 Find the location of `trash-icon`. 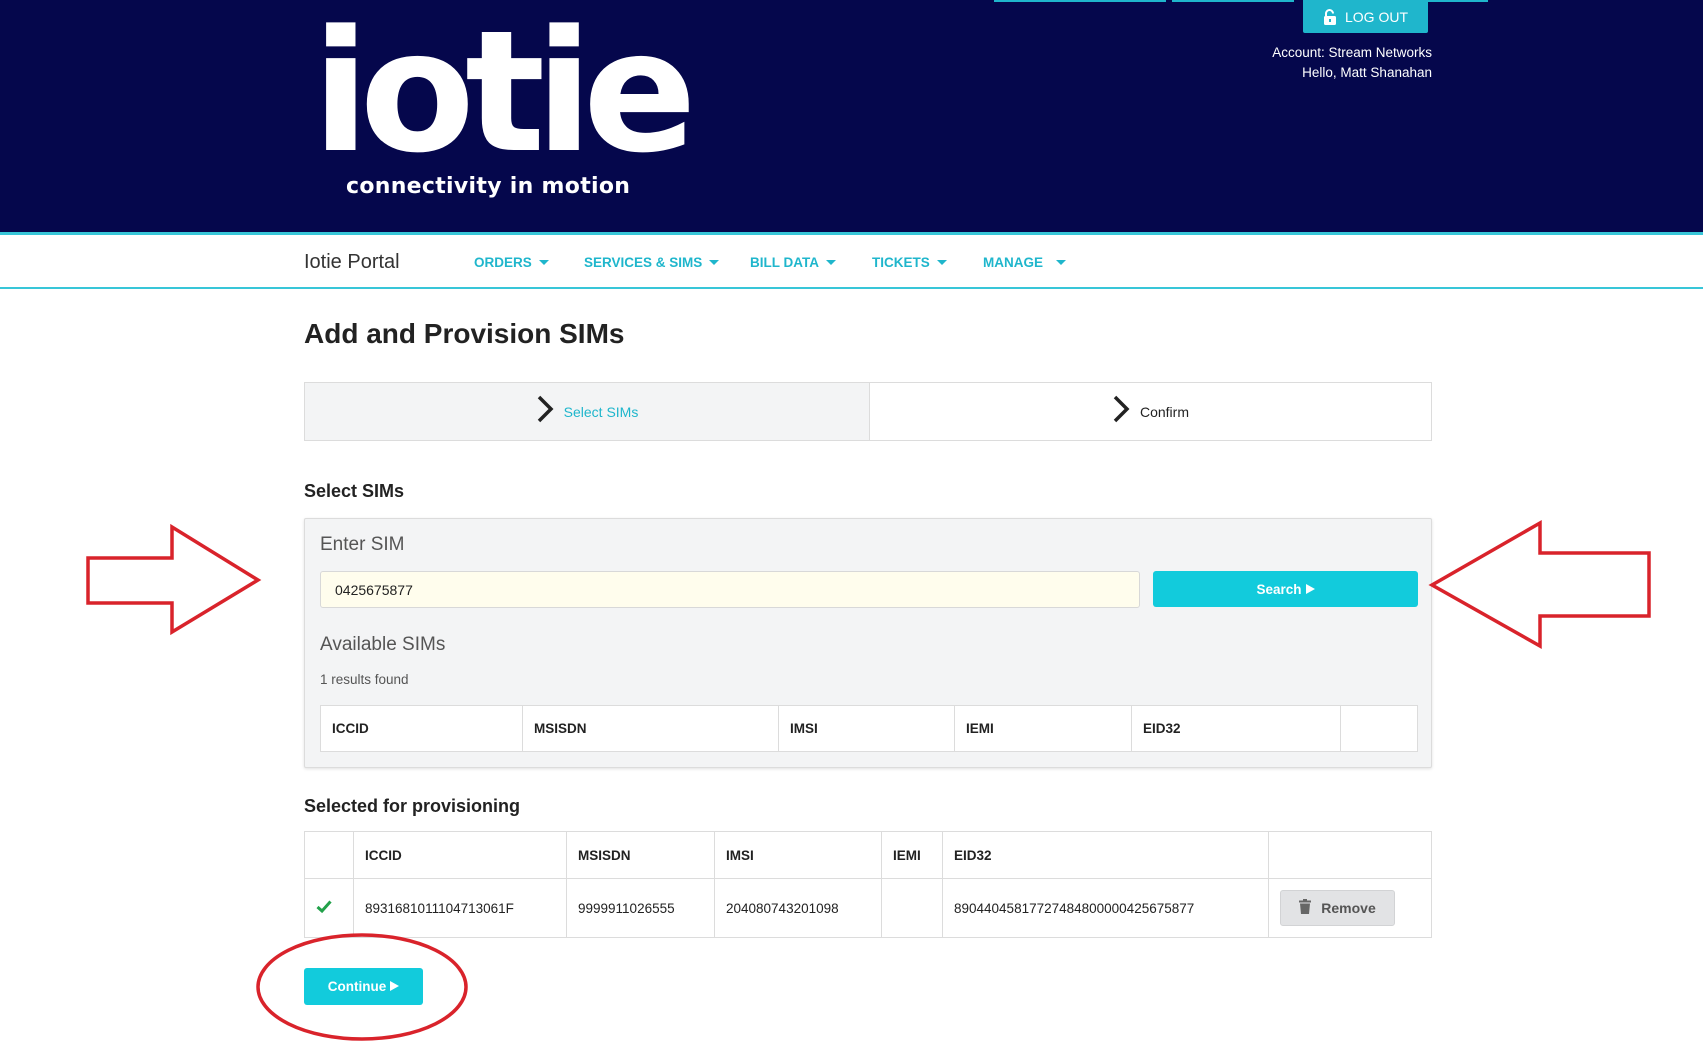

trash-icon is located at coordinates (1305, 908).